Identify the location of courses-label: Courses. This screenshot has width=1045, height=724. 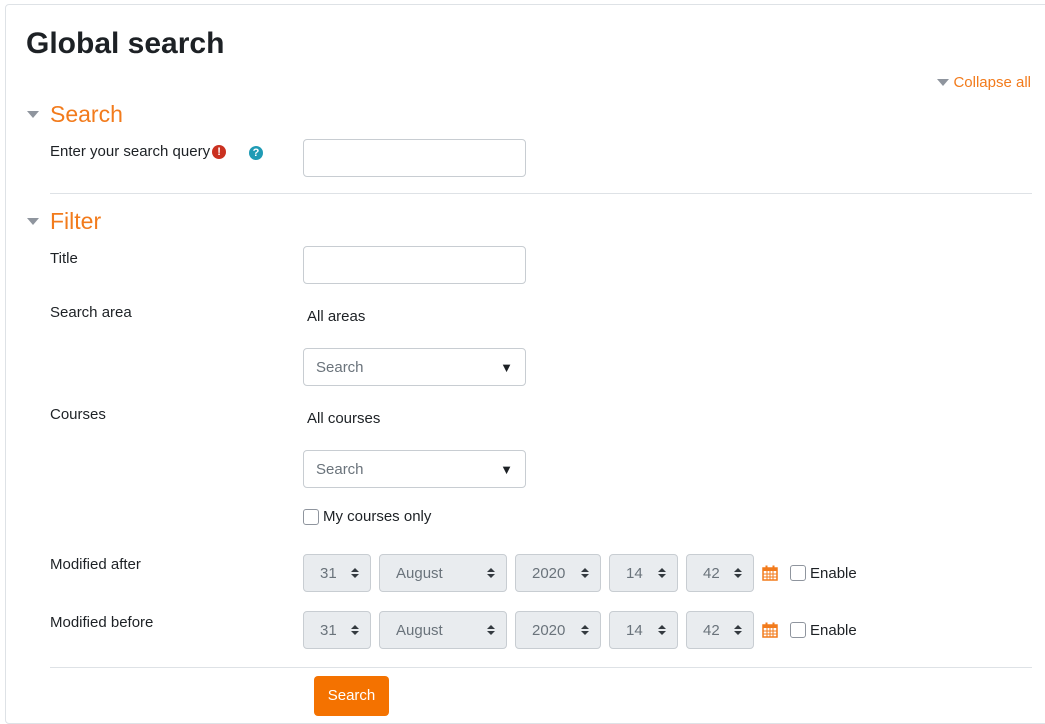
(78, 414).